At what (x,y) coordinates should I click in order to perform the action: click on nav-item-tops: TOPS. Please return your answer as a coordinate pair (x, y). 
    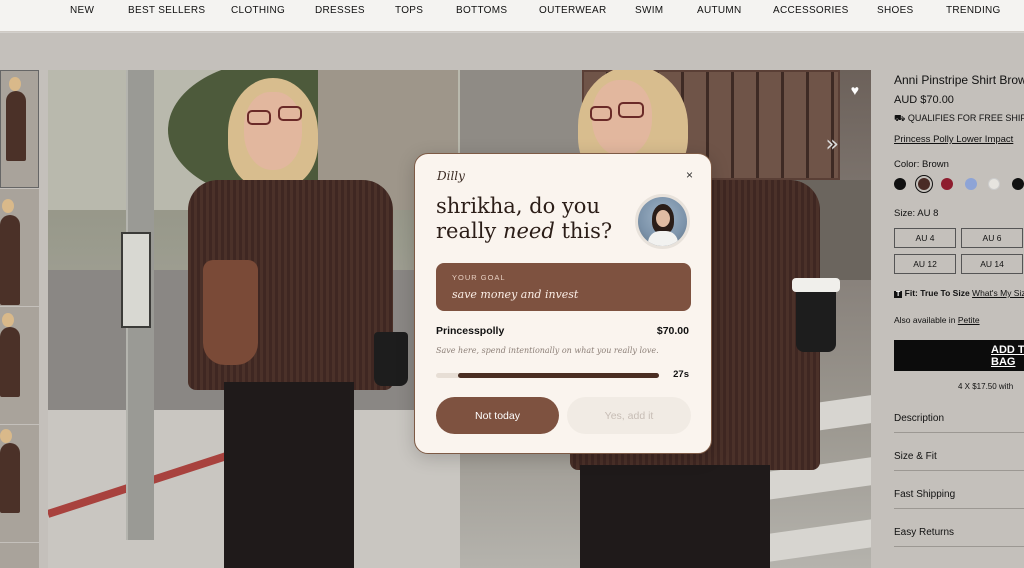
    Looking at the image, I should click on (409, 10).